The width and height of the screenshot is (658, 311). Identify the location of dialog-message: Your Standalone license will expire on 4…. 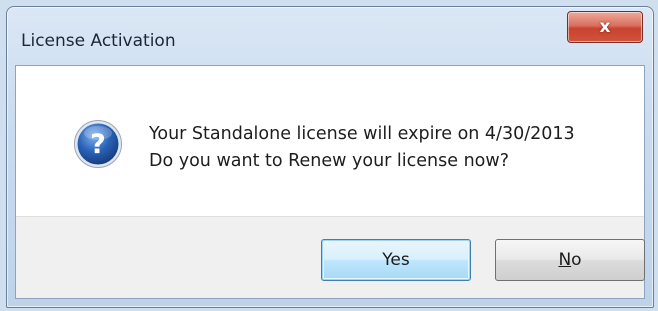
(362, 148).